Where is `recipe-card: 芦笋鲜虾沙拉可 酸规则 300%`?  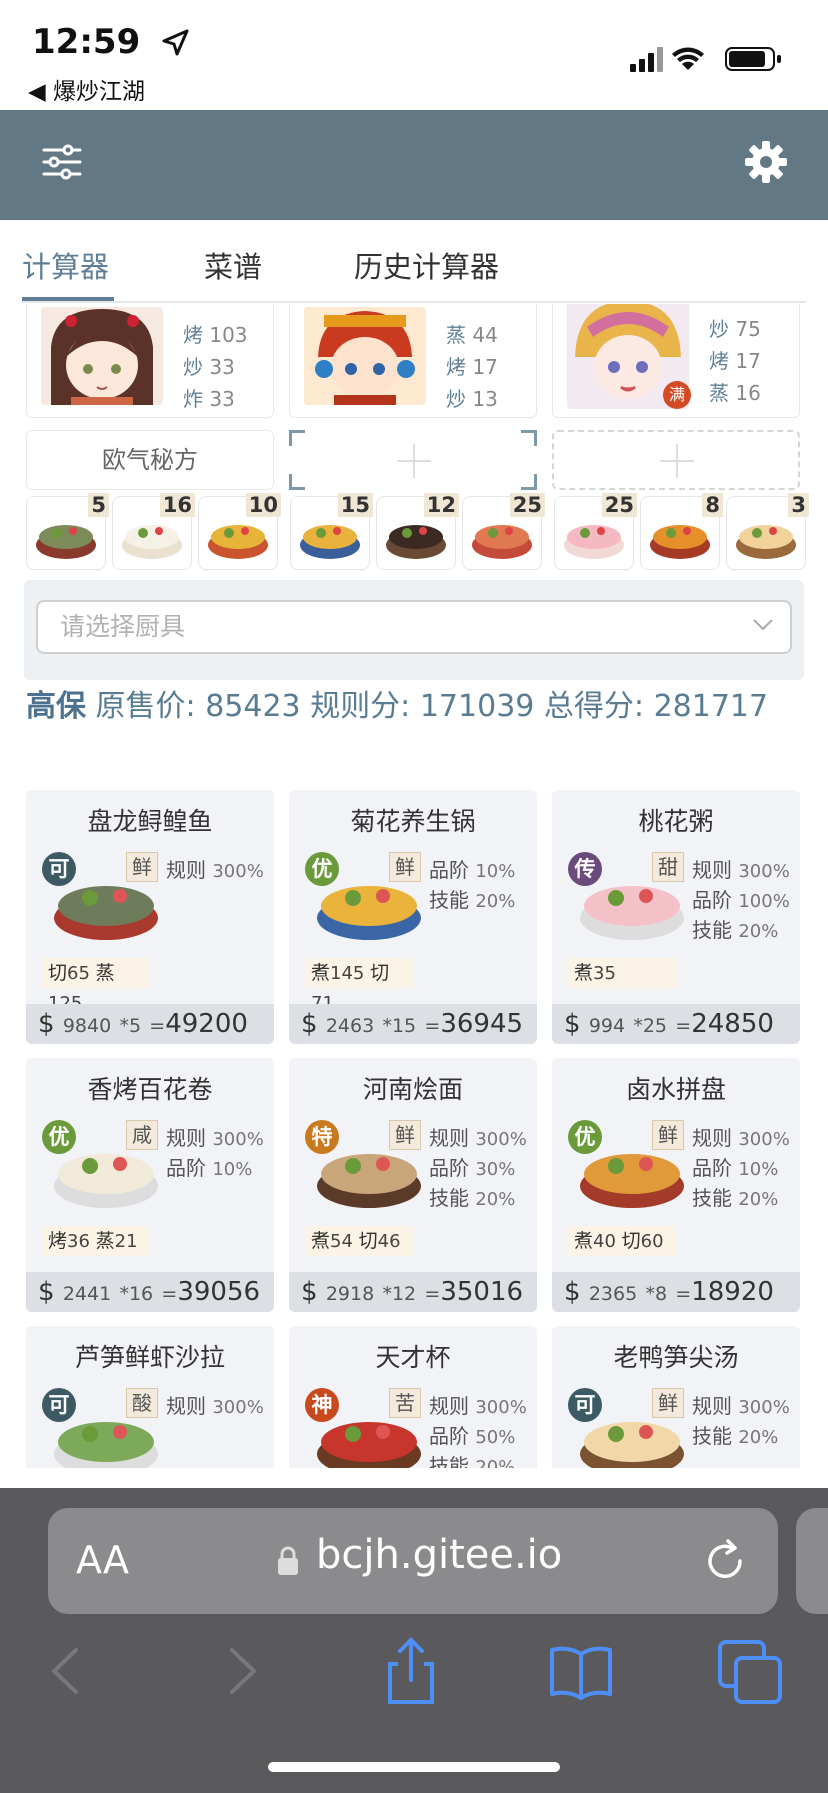 recipe-card: 芦笋鲜虾沙拉可 酸规则 300% is located at coordinates (150, 1397).